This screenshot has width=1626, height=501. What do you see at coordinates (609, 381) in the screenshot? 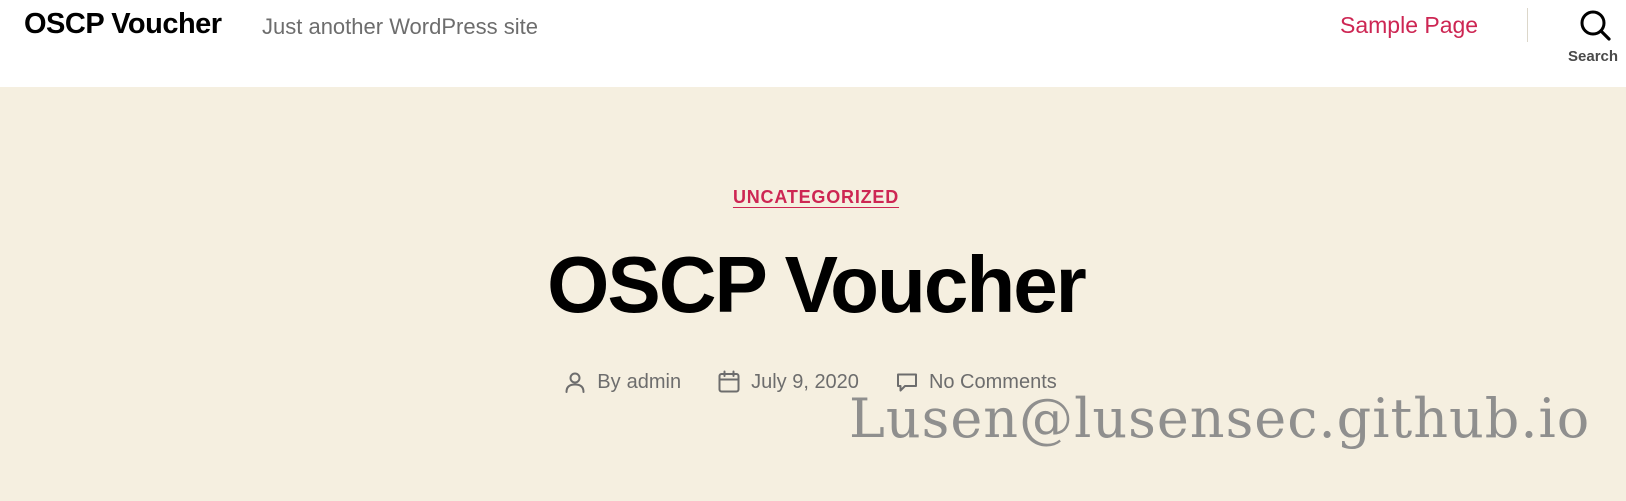
I see `author-prefix: By` at bounding box center [609, 381].